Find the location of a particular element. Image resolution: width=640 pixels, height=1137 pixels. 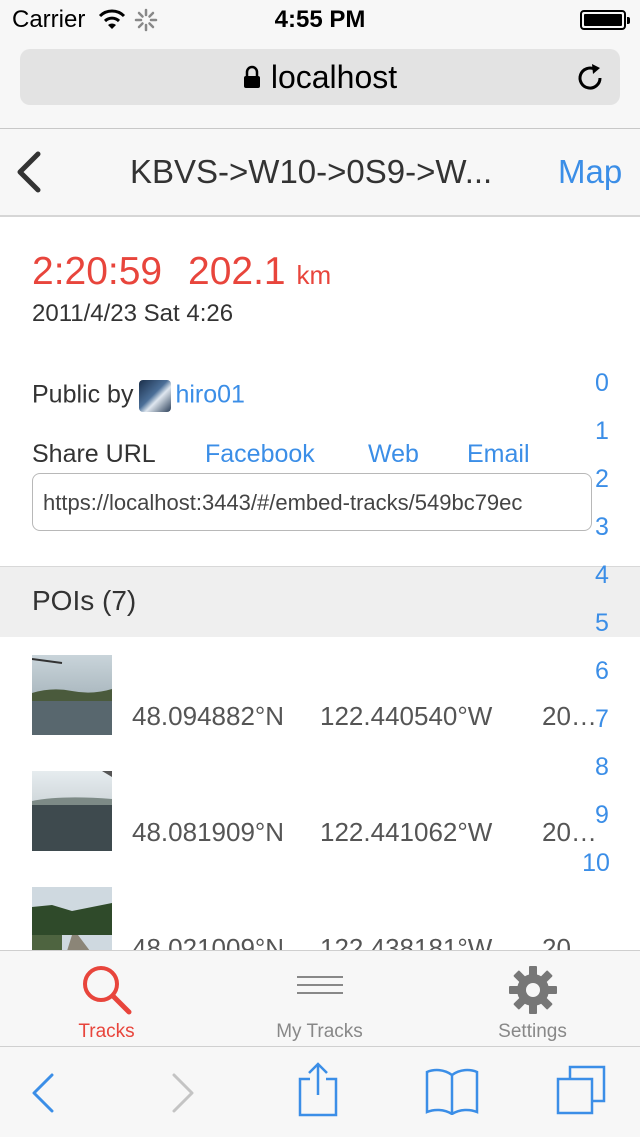

index-link-1: 1 is located at coordinates (602, 431).